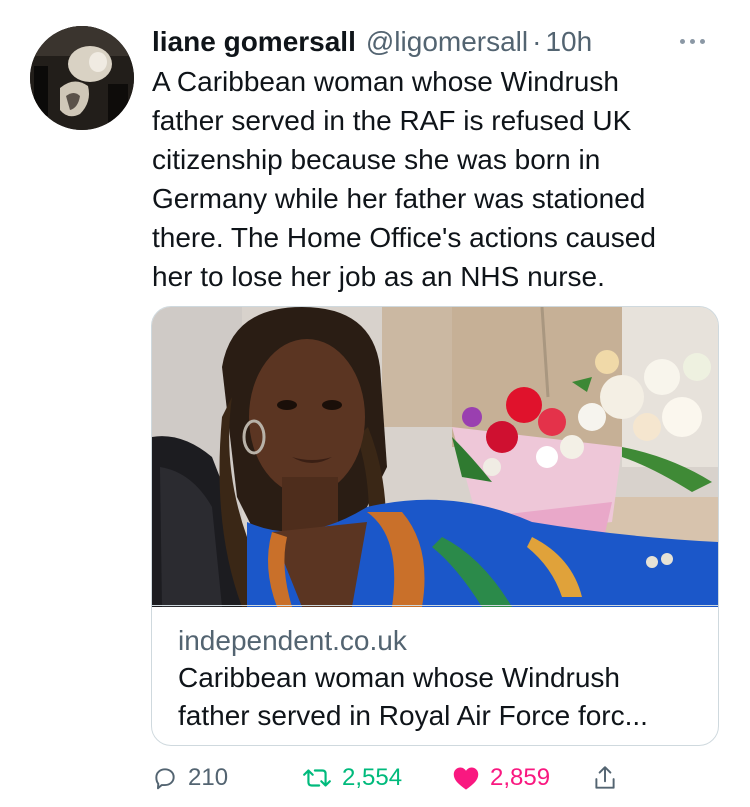 The image size is (750, 807). I want to click on tweet-actions: 210 2,554 2,859, so click(432, 778).